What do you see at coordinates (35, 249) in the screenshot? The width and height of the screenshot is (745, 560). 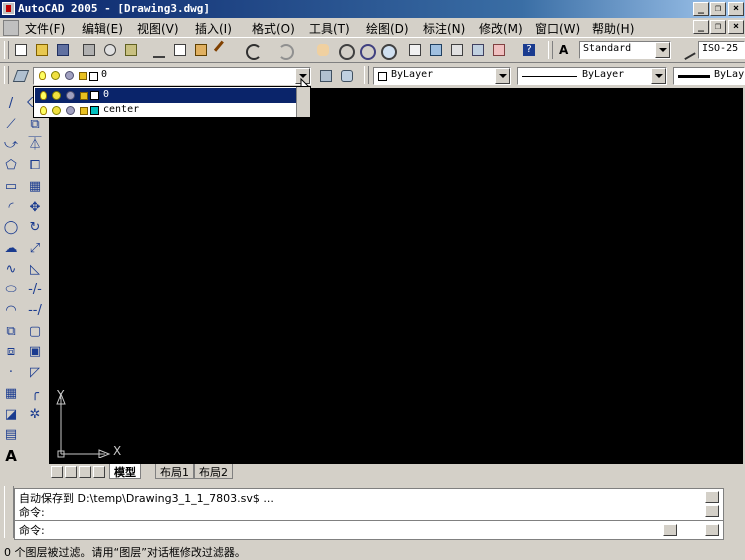 I see `scale-icon: ⤢` at bounding box center [35, 249].